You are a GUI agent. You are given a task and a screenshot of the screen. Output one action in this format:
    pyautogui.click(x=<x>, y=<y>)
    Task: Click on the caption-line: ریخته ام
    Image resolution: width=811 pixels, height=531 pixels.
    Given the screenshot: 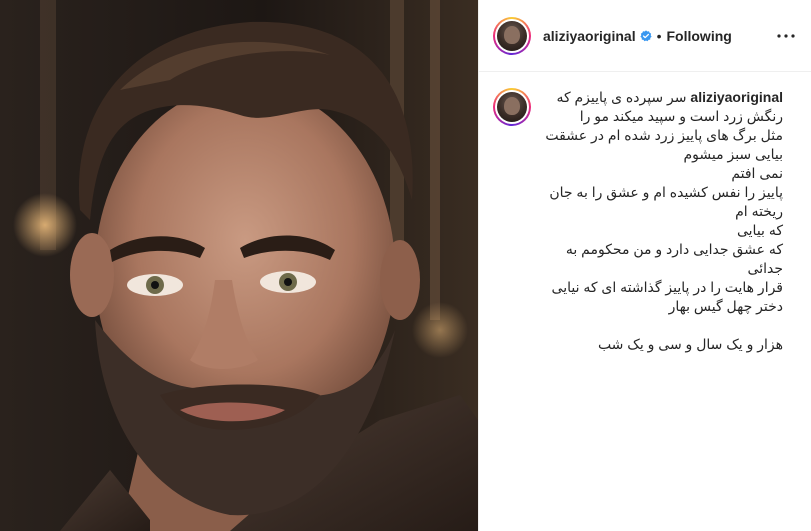 What is the action you would take?
    pyautogui.click(x=759, y=211)
    